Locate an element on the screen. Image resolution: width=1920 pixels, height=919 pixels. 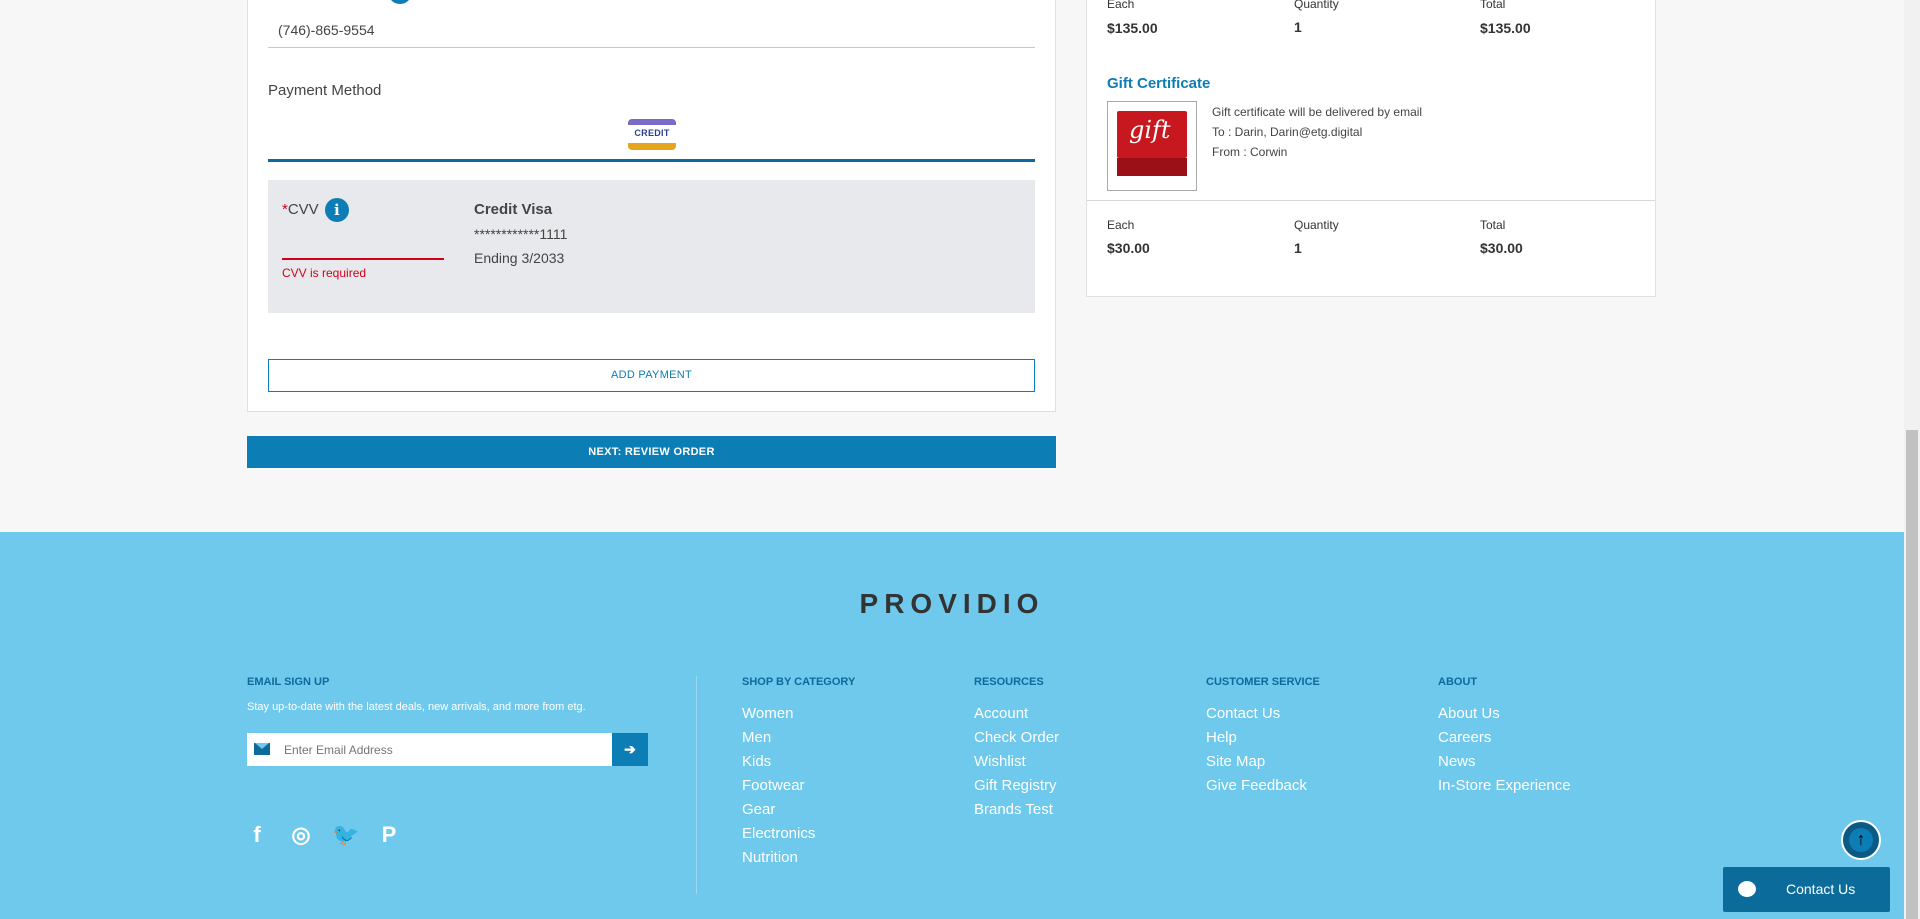
gift-card-graphic-text: gift is located at coordinates (1150, 130).